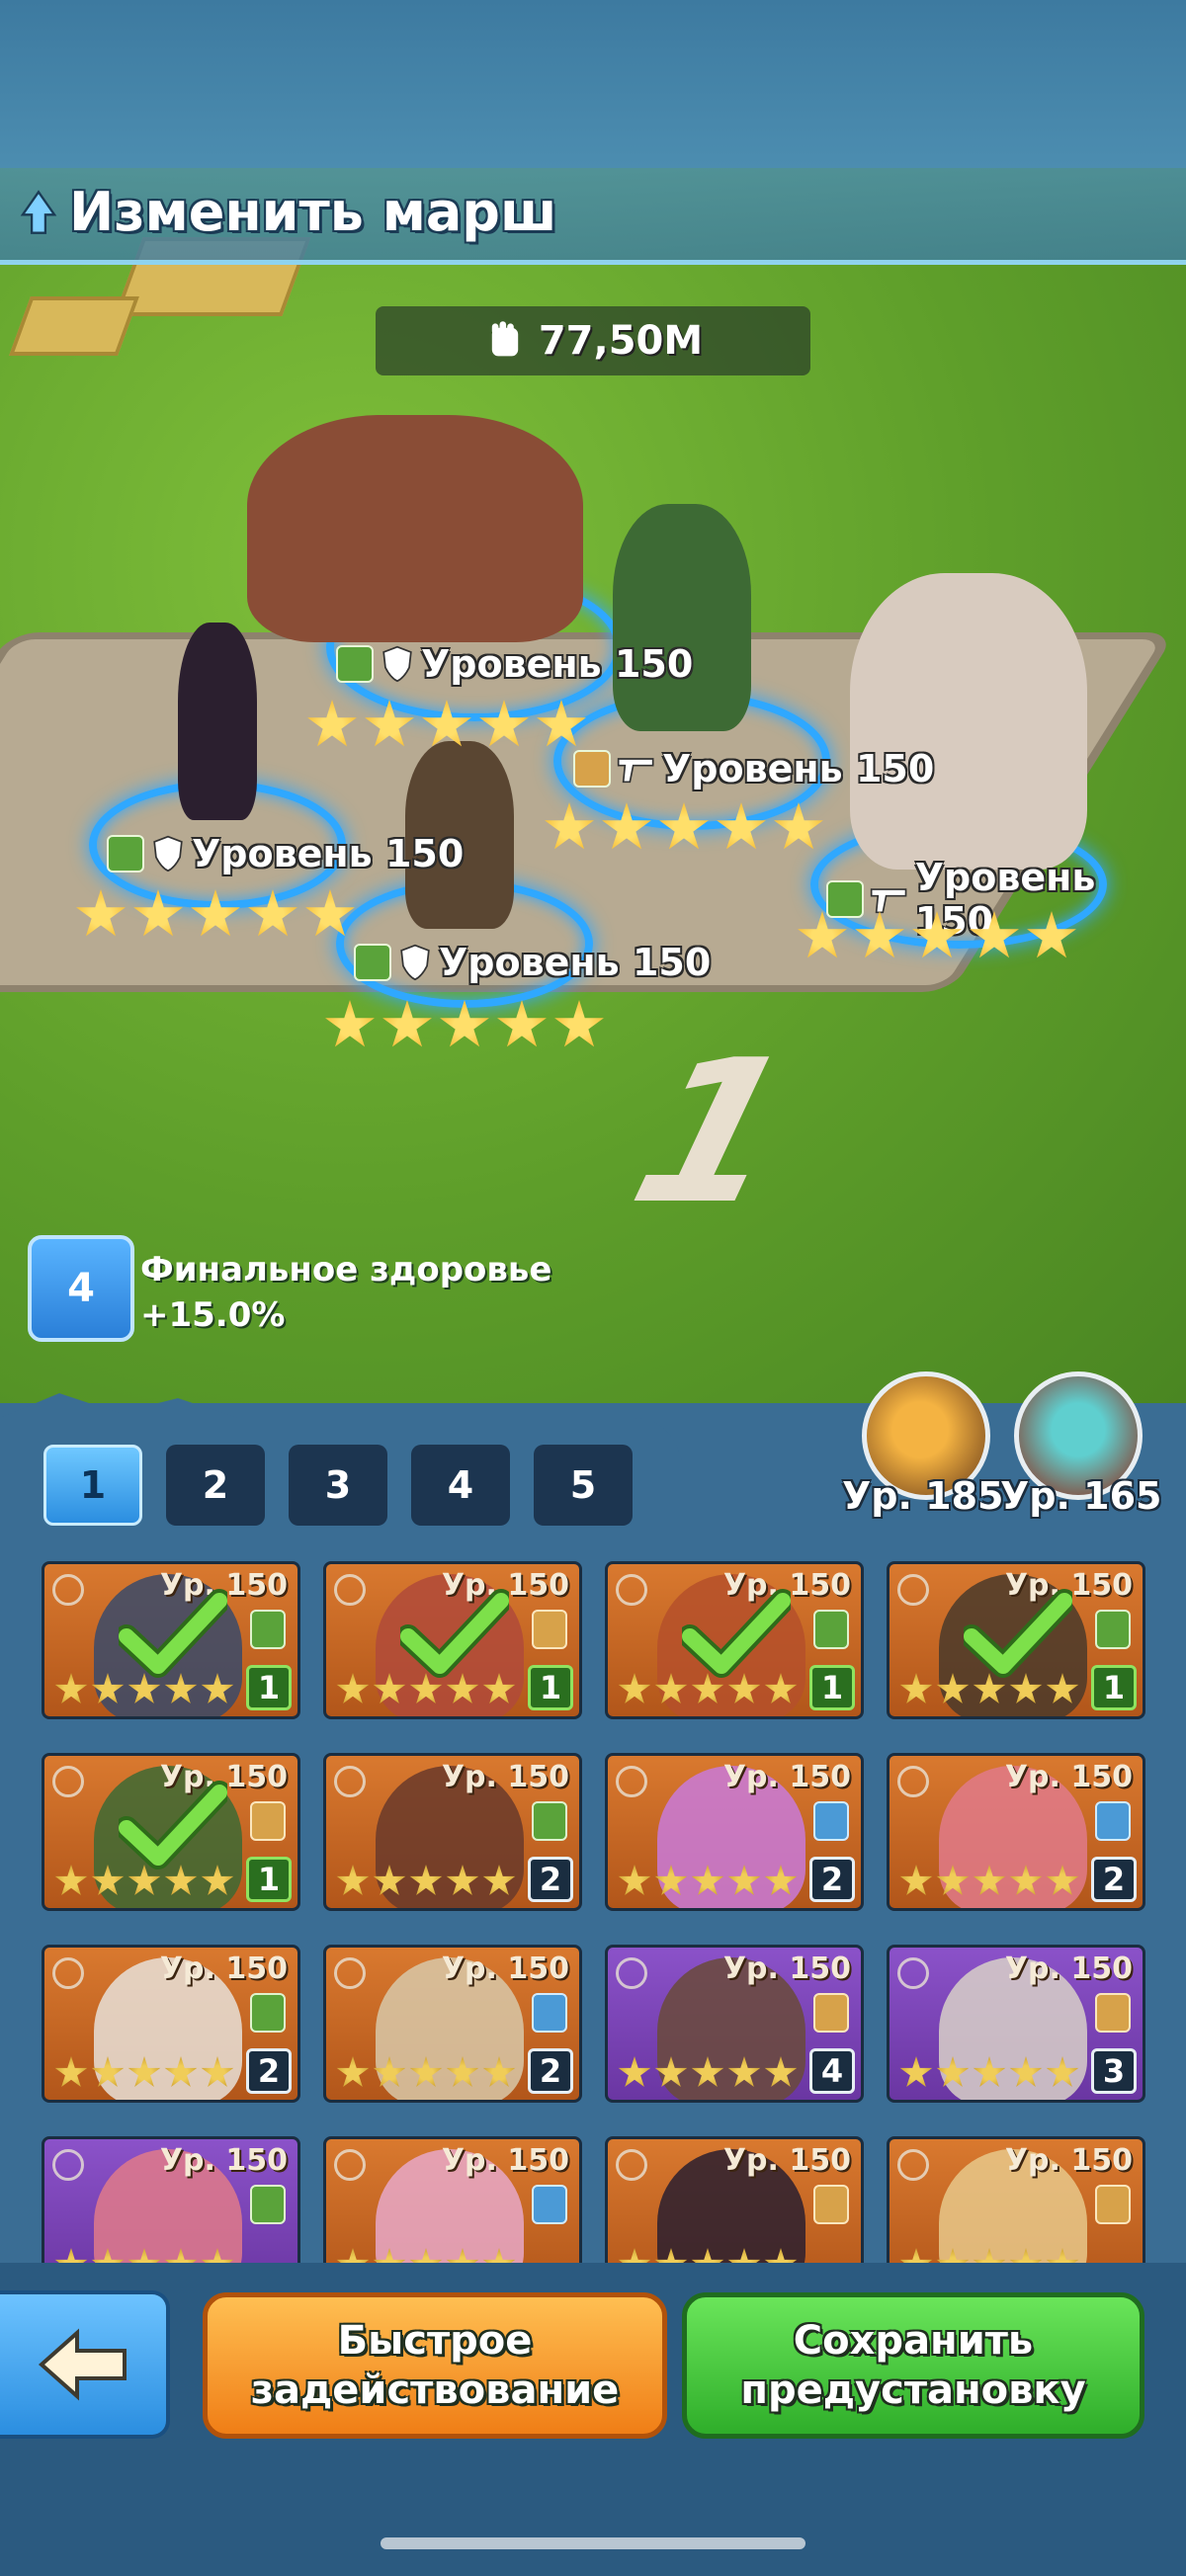  Describe the element at coordinates (1016, 2024) in the screenshot. I see `hero-card: Ур. 150 3` at that location.